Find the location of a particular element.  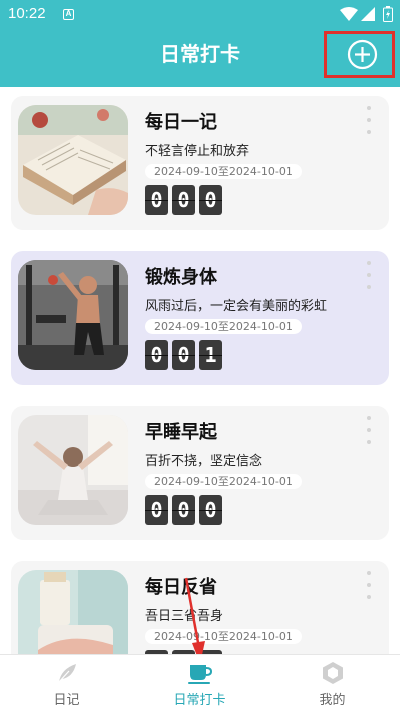

card-subtitle: 风雨过后，一定会有美丽的彩虹 is located at coordinates (236, 306).